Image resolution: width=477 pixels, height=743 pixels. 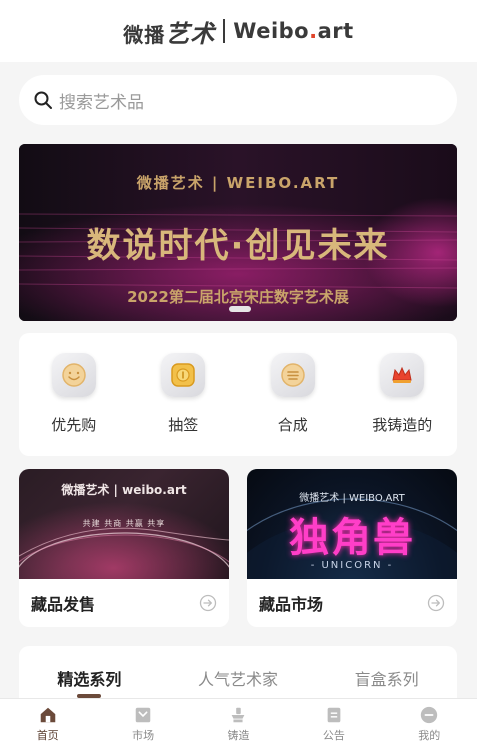 I want to click on action-synthesize: 合成, so click(x=293, y=404).